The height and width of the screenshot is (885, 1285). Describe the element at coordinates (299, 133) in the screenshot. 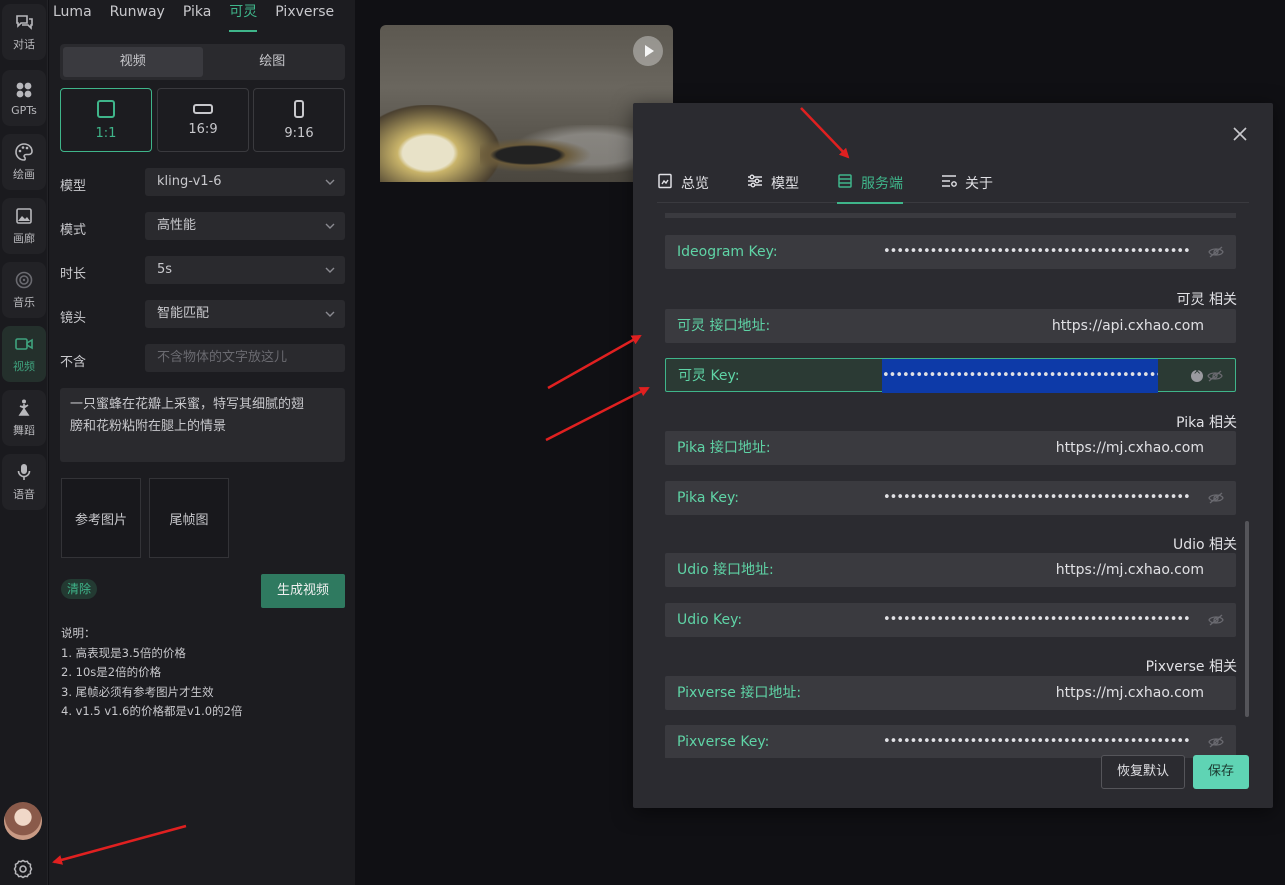

I see `ratio-label: 9:16` at that location.